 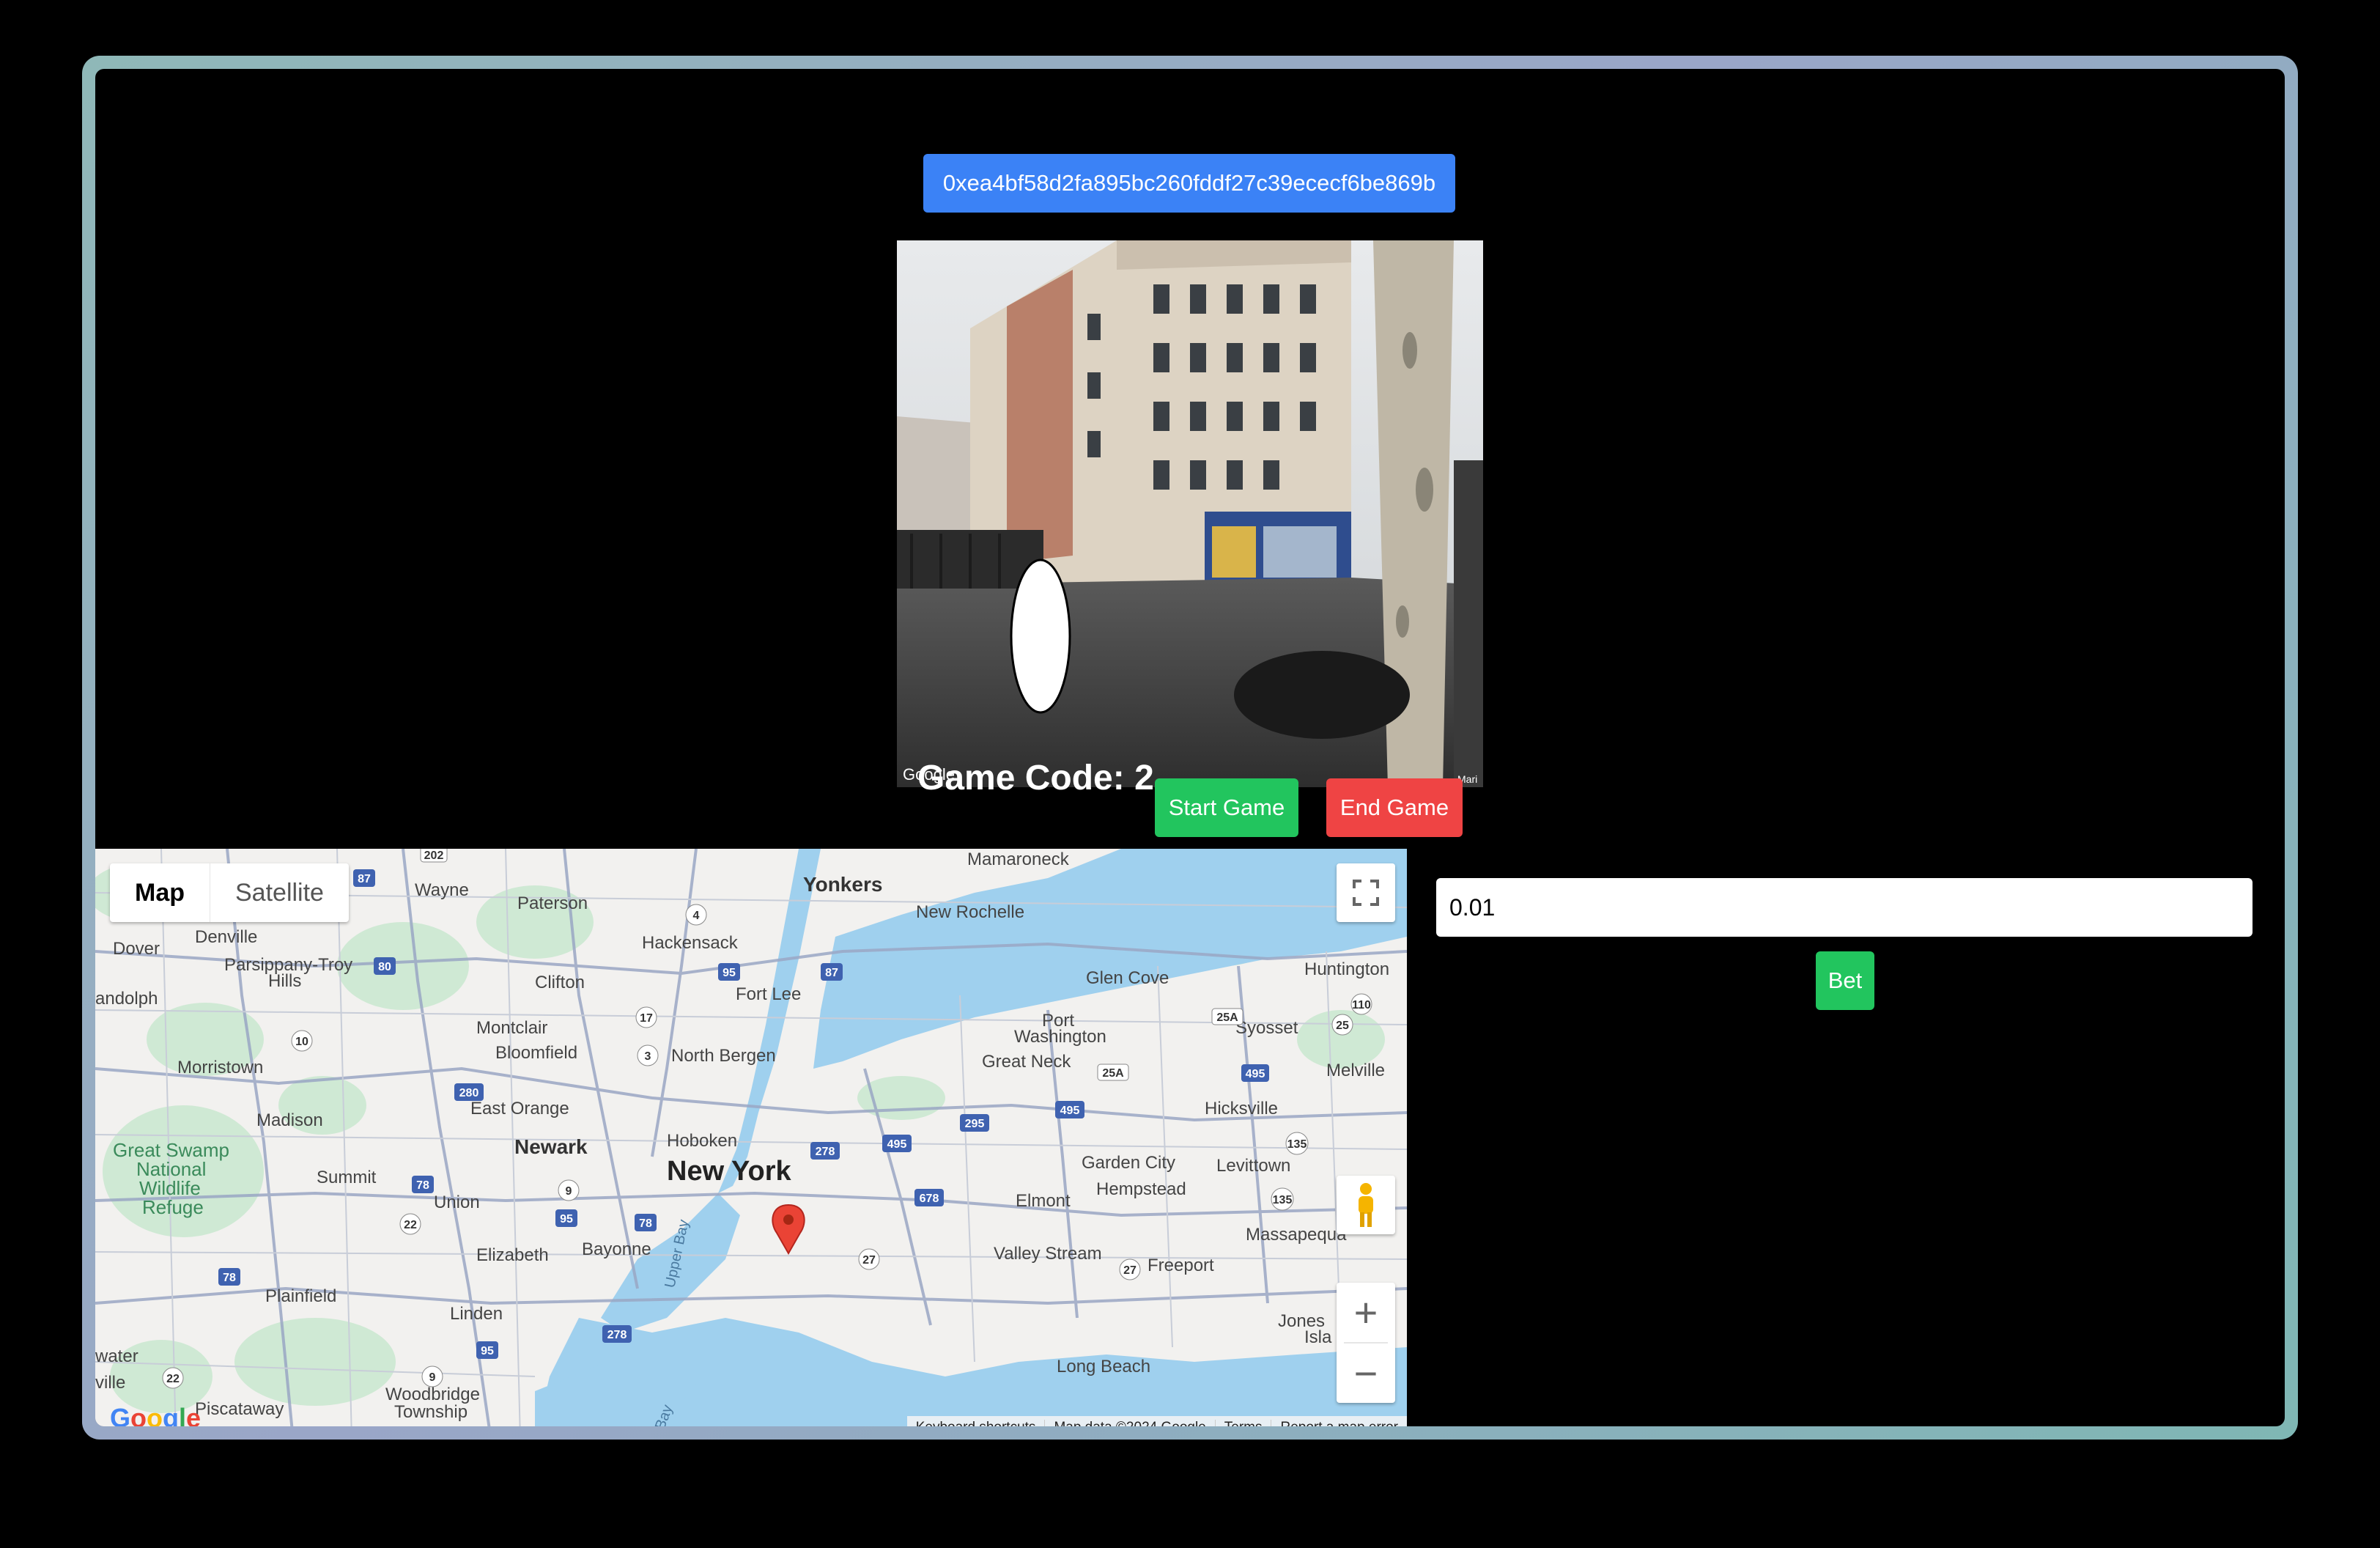 I want to click on fullscreen-button, so click(x=1366, y=892).